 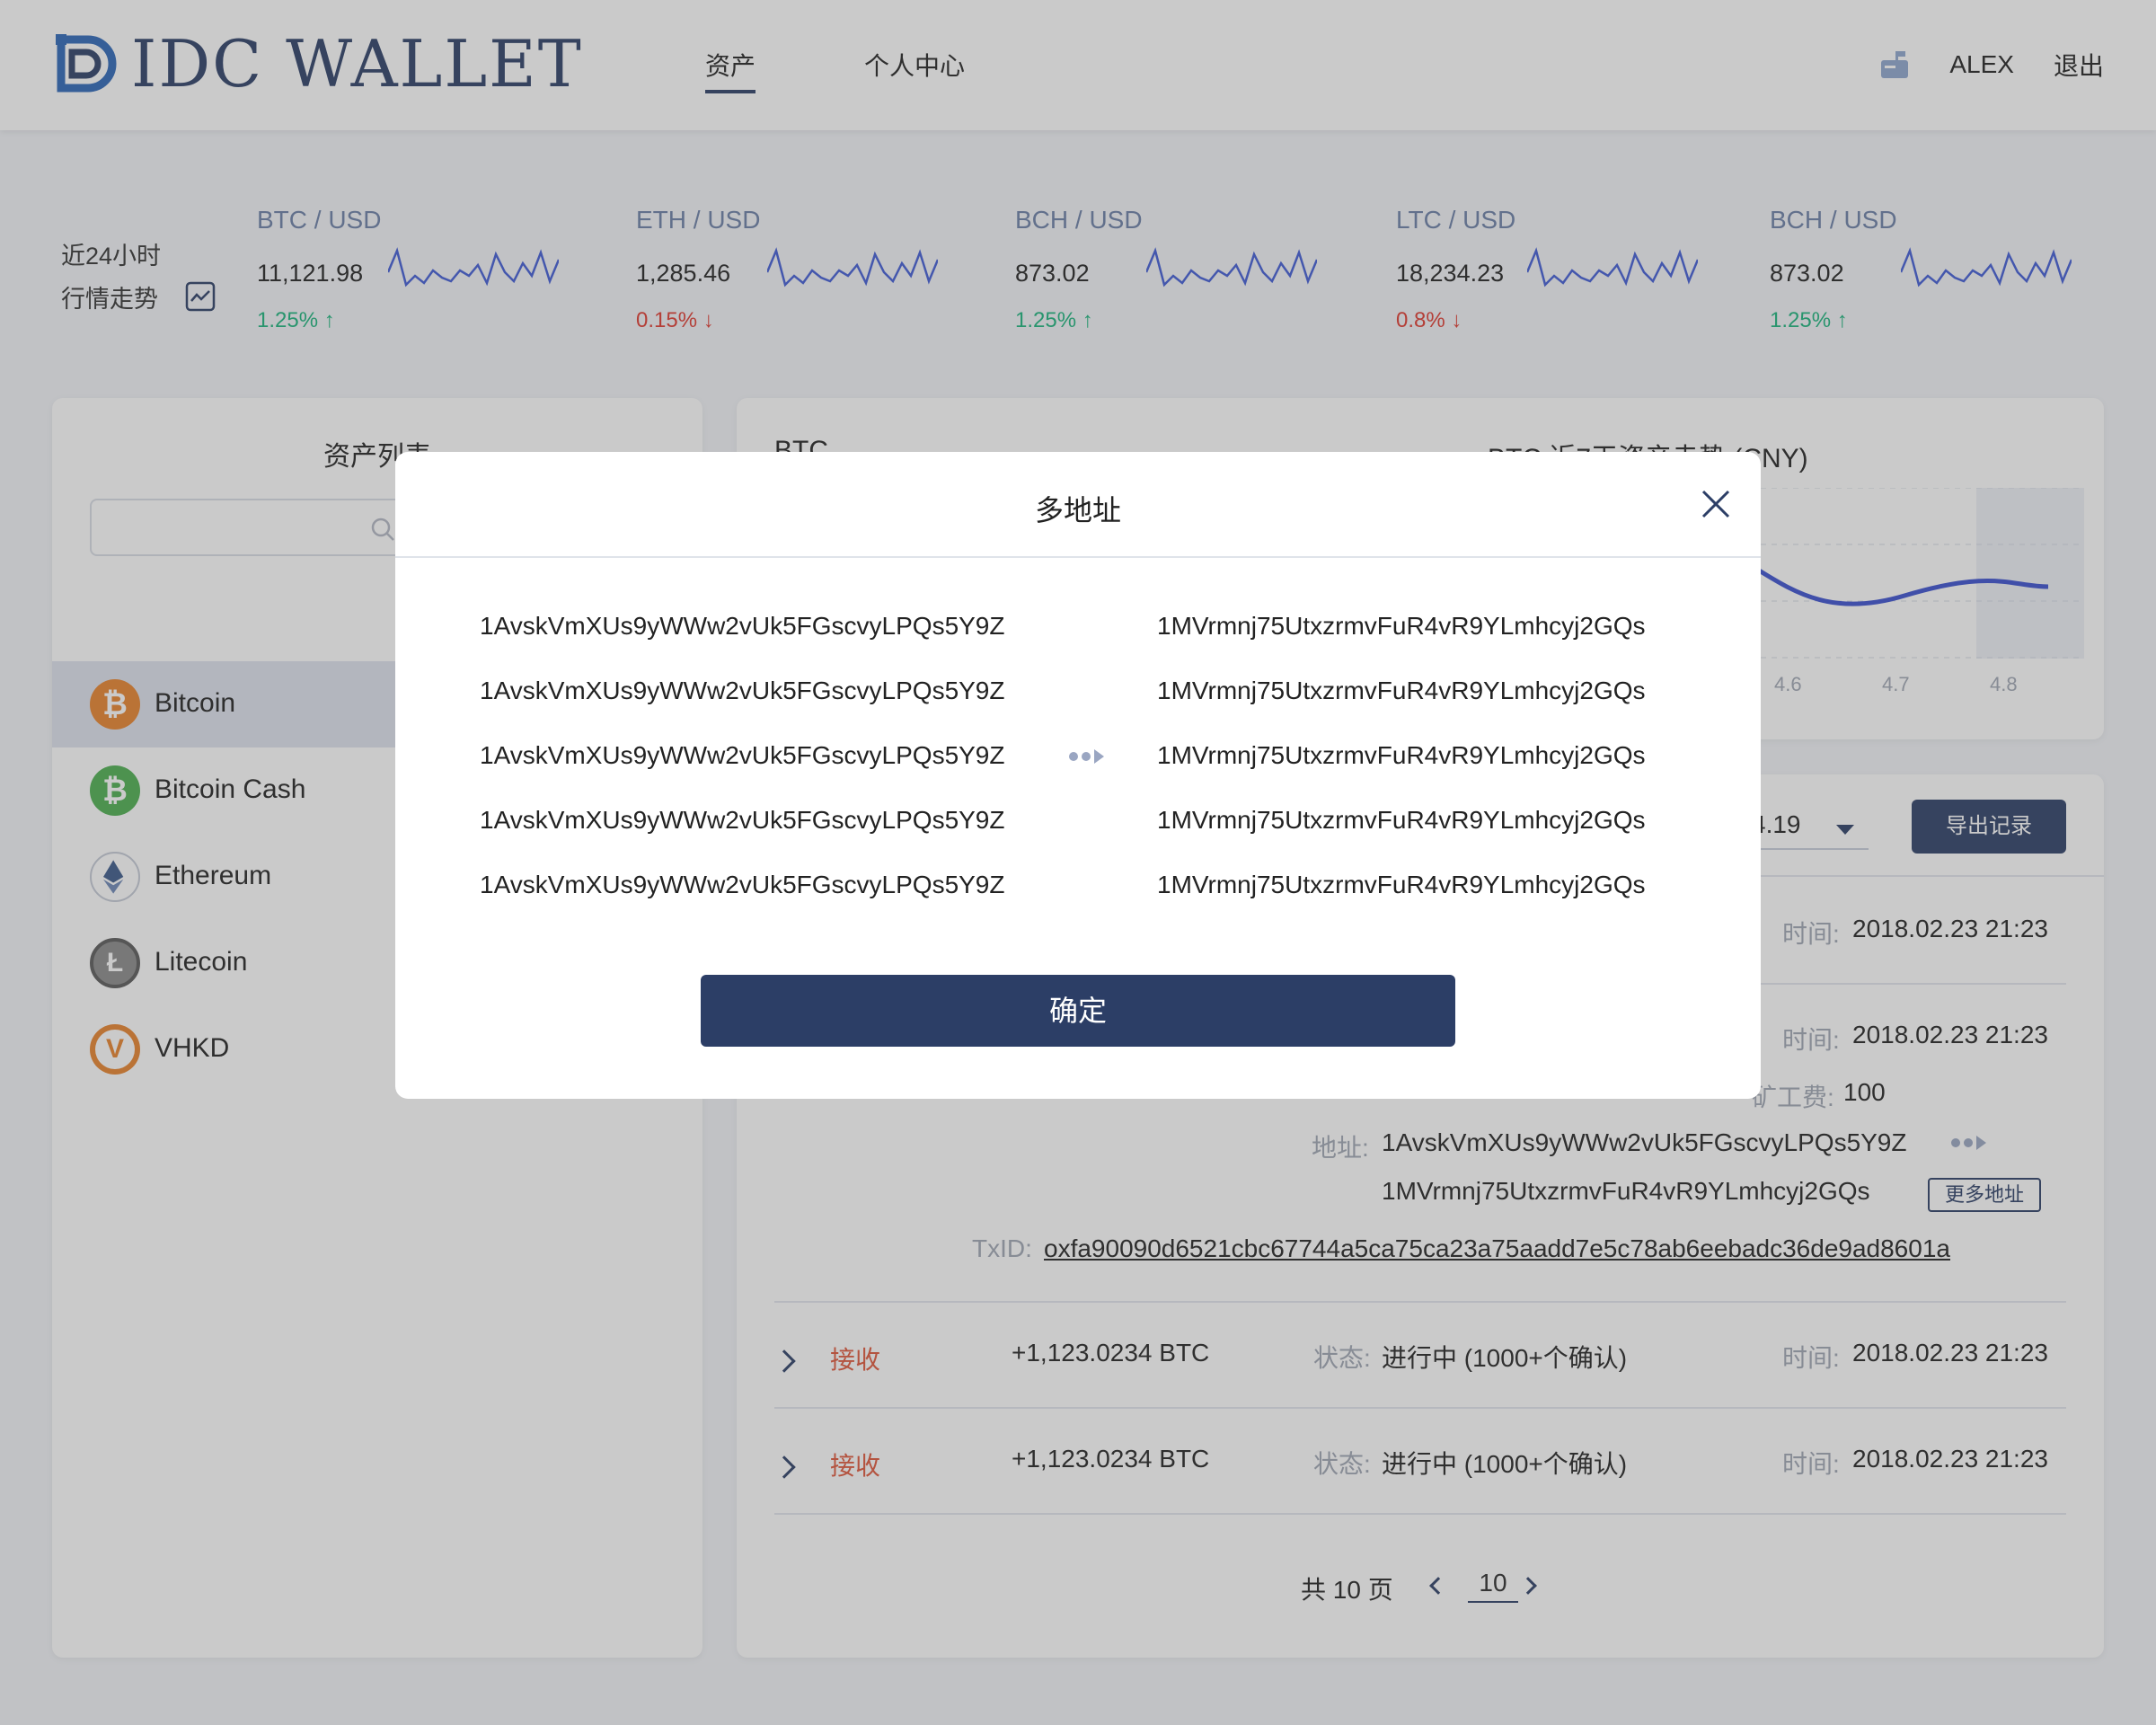 What do you see at coordinates (1077, 510) in the screenshot?
I see `modal-title: 多地址` at bounding box center [1077, 510].